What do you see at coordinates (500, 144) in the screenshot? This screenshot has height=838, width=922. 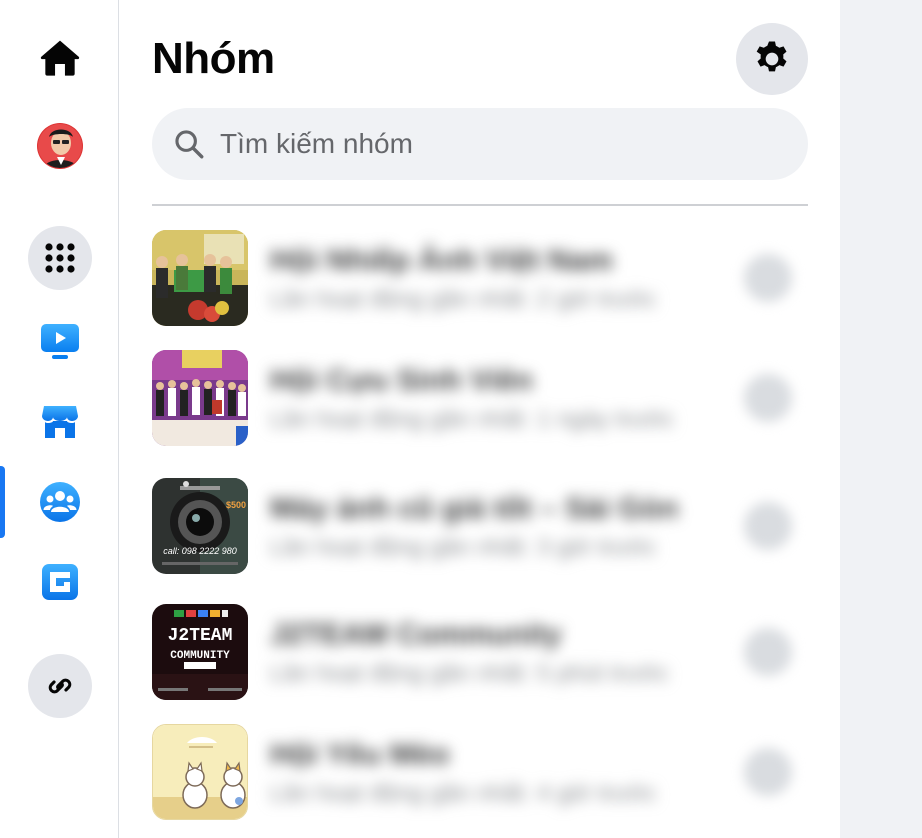 I see `search-input` at bounding box center [500, 144].